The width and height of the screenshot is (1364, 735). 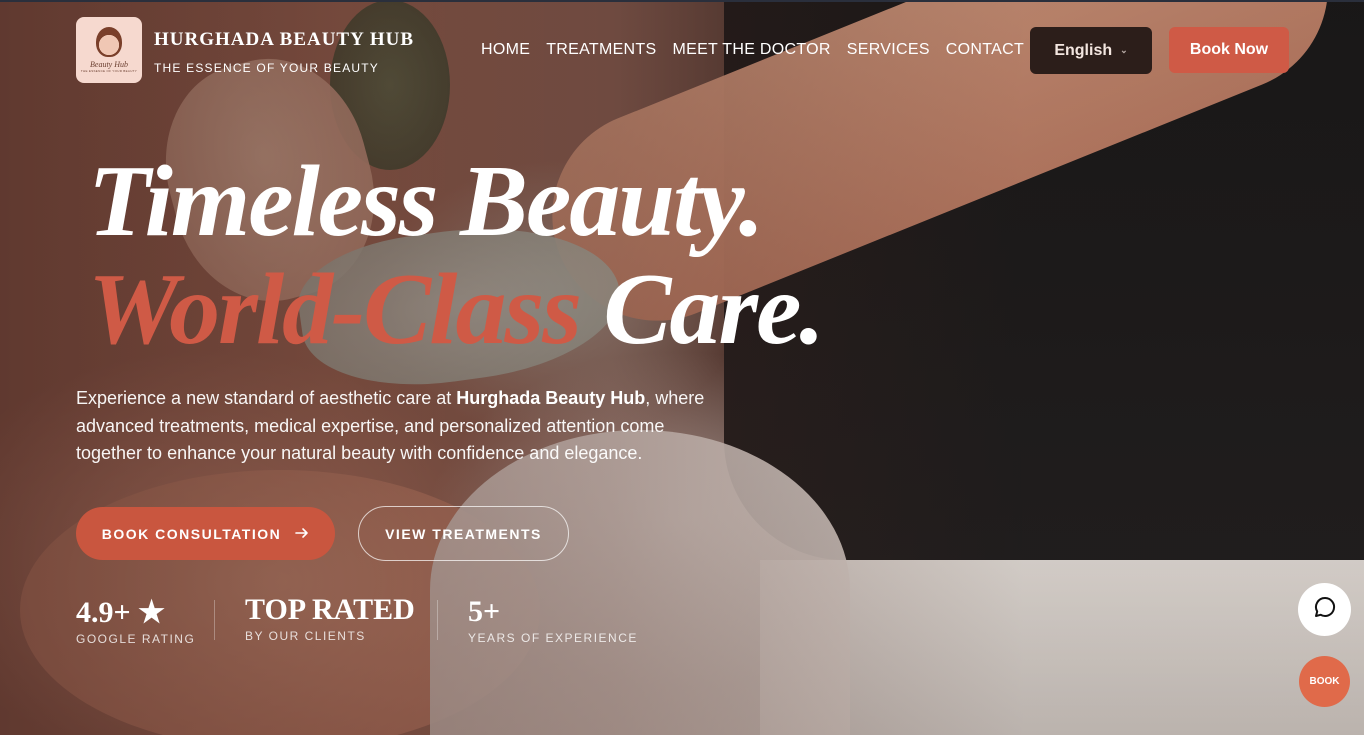 I want to click on nav-meet-the-doctor: MEET THE DOCTOR, so click(x=751, y=50).